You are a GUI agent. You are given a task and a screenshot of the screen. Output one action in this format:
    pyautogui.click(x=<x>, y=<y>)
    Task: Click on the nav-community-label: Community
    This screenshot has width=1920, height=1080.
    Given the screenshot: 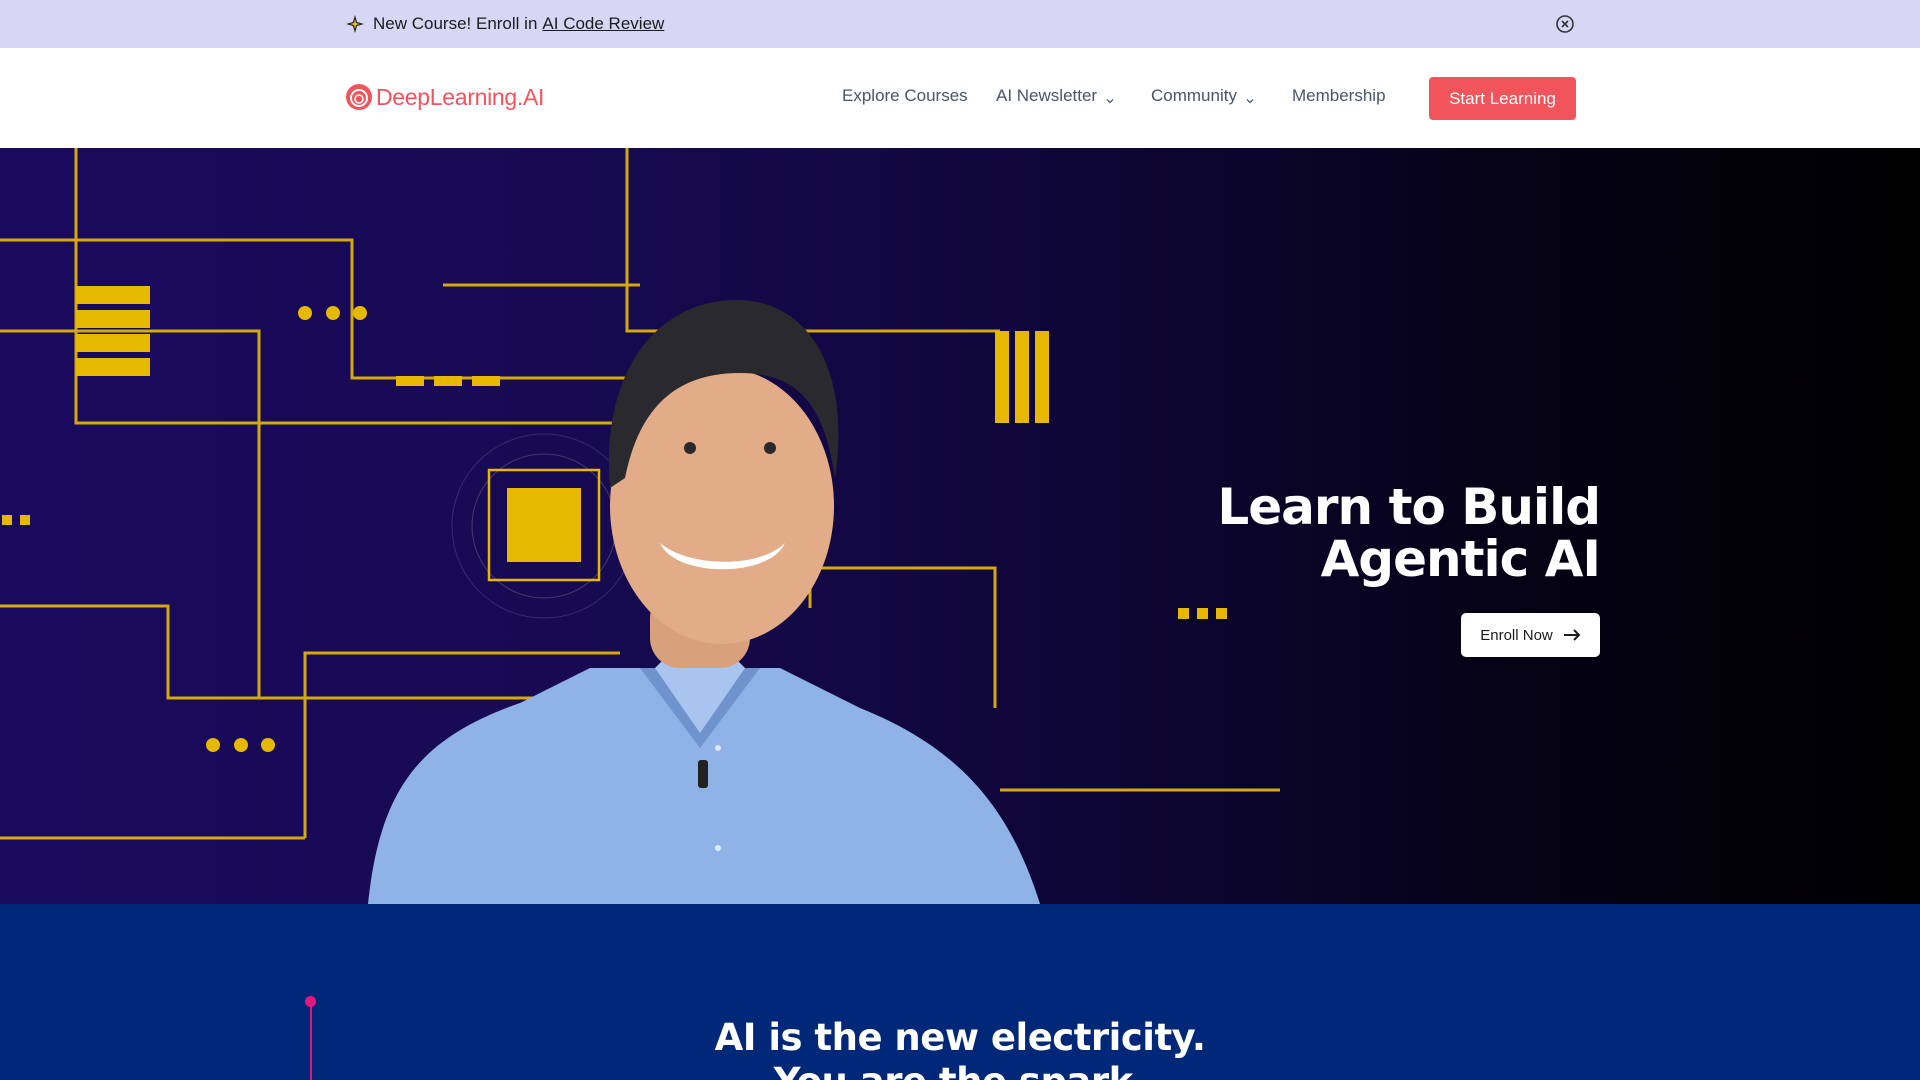 What is the action you would take?
    pyautogui.click(x=1194, y=95)
    